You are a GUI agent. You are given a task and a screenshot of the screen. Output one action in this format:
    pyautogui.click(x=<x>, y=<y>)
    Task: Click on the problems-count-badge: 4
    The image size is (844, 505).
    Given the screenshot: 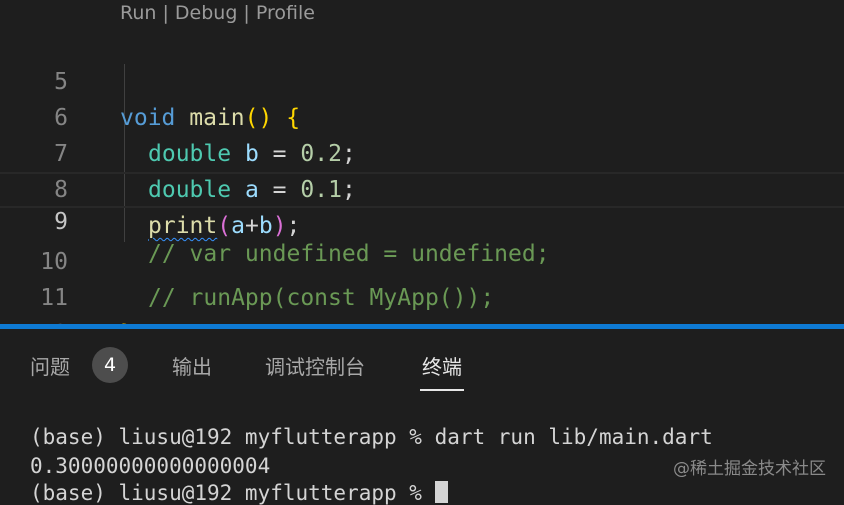 What is the action you would take?
    pyautogui.click(x=110, y=365)
    